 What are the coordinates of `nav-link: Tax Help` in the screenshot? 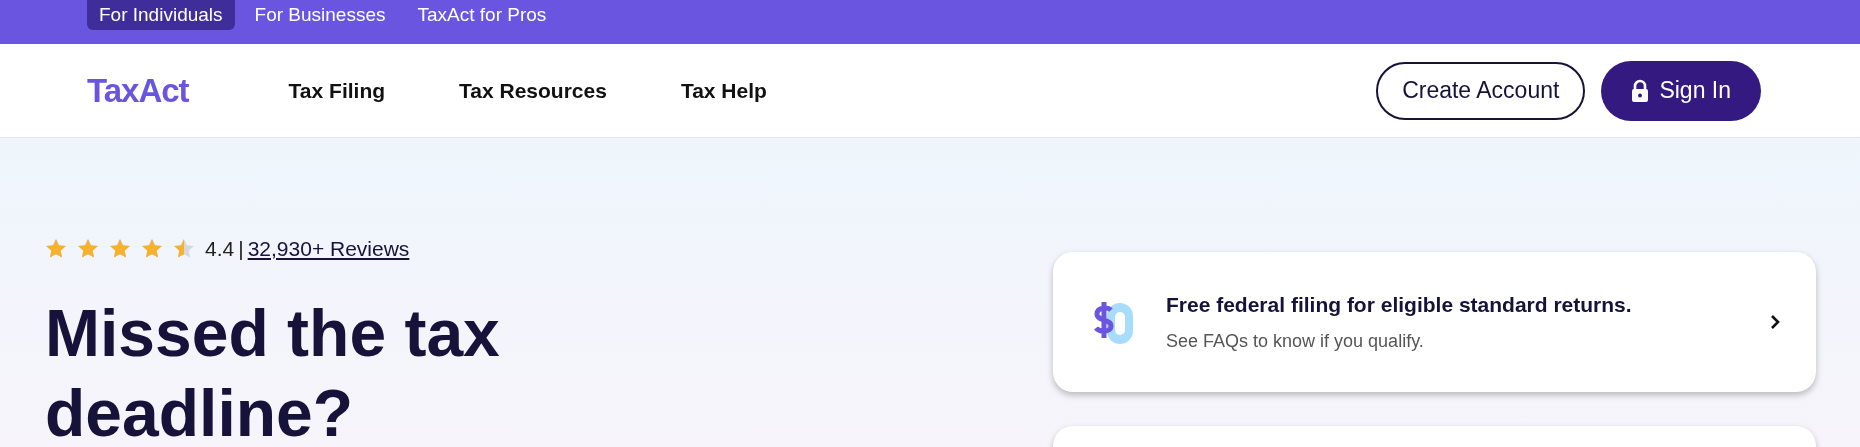 It's located at (723, 90).